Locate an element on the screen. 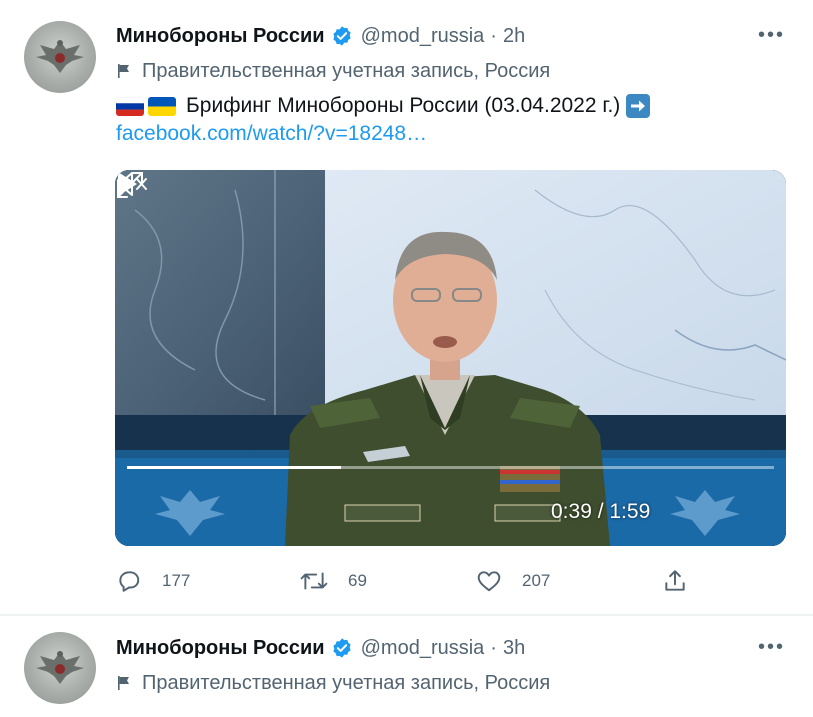 Image resolution: width=813 pixels, height=717 pixels. timestamp: 2h is located at coordinates (514, 36).